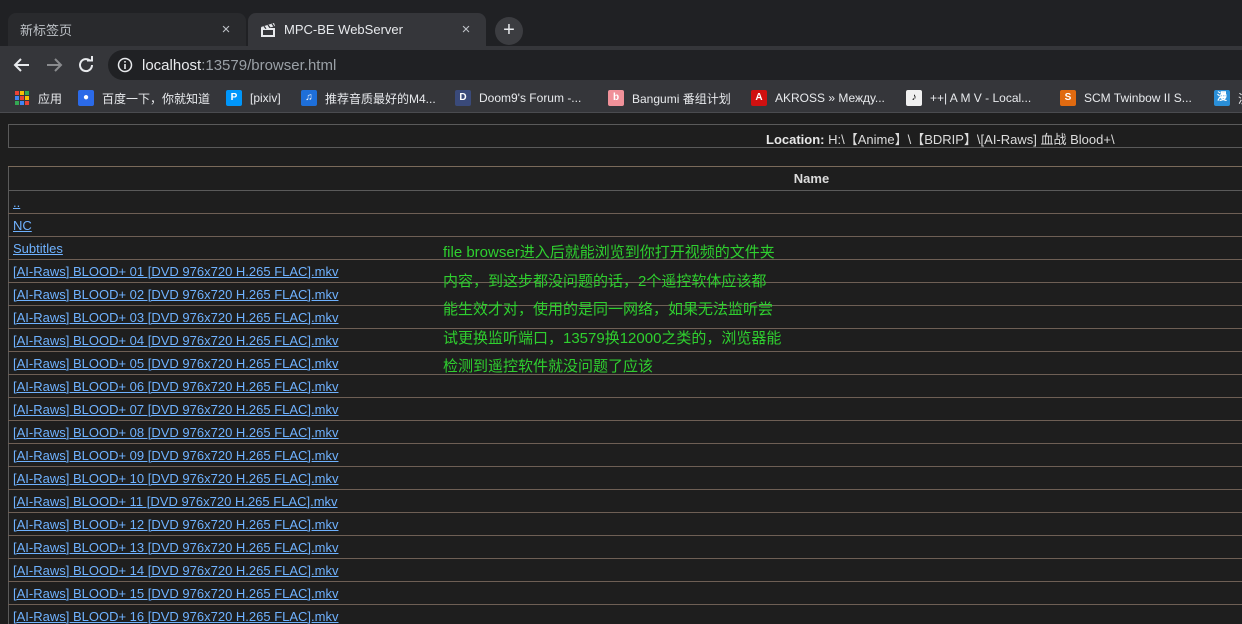 The width and height of the screenshot is (1242, 624). What do you see at coordinates (22, 98) in the screenshot?
I see `apps-grid-icon` at bounding box center [22, 98].